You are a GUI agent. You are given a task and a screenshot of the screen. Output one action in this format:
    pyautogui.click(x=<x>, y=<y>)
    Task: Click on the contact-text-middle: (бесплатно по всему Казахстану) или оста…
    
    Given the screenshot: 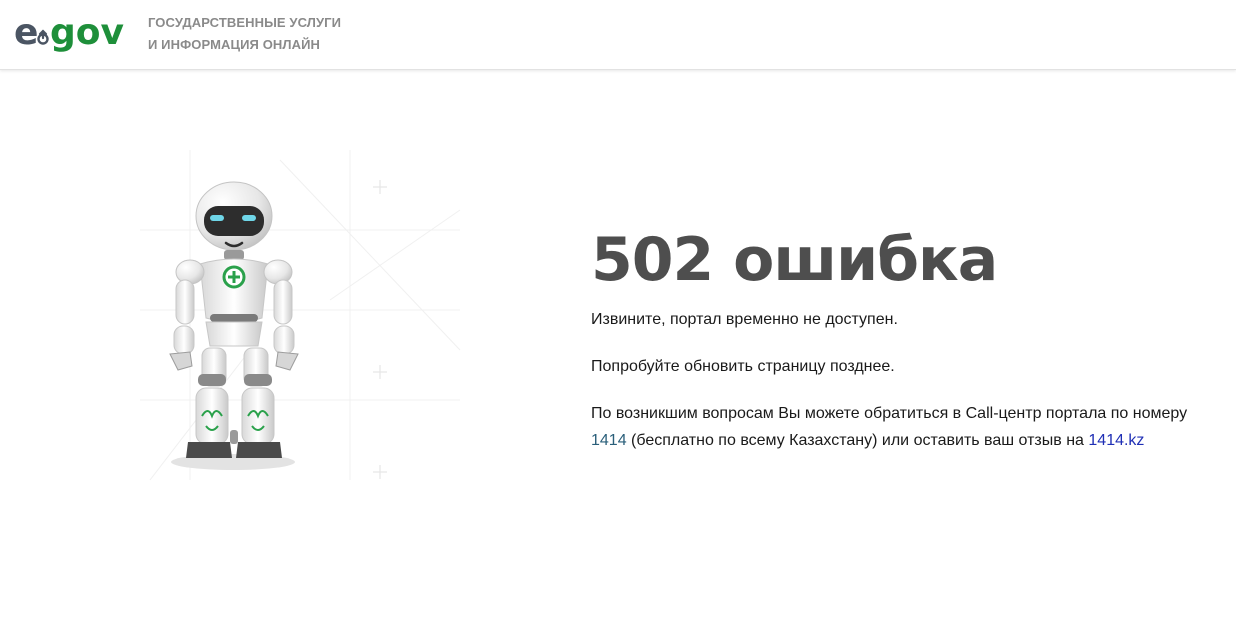 What is the action you would take?
    pyautogui.click(x=857, y=440)
    